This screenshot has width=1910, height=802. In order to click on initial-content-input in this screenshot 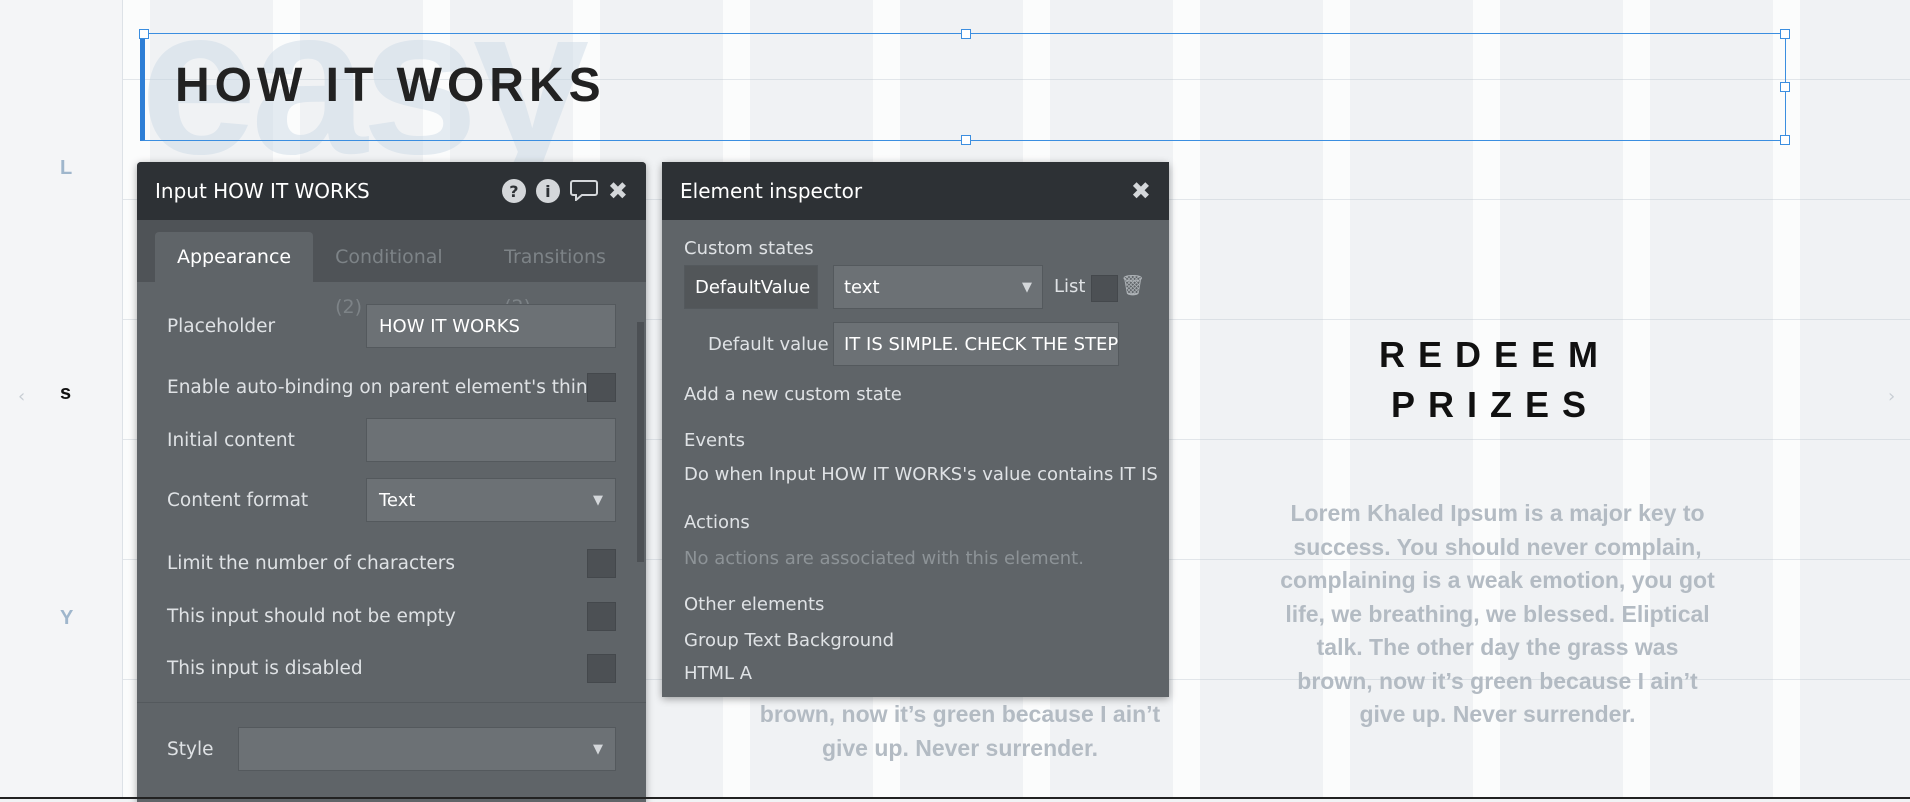, I will do `click(491, 440)`.